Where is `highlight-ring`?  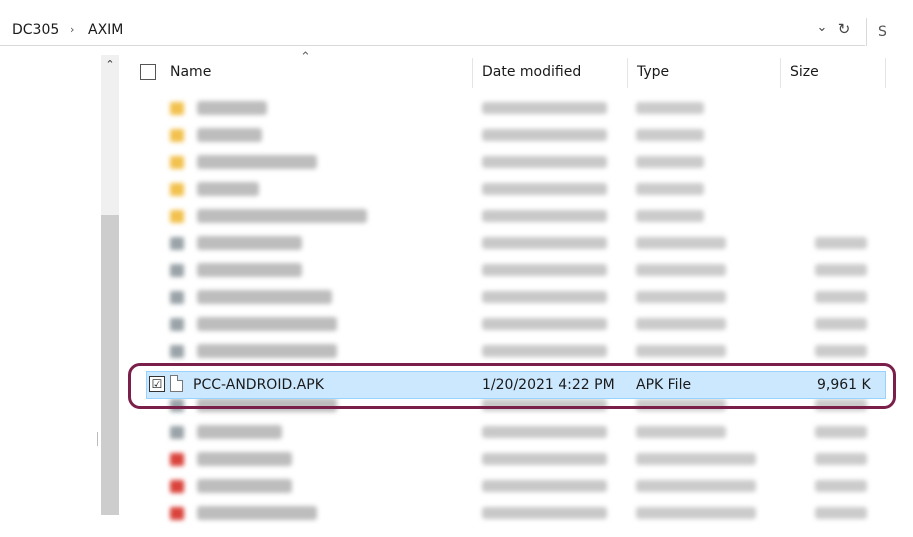
highlight-ring is located at coordinates (512, 386).